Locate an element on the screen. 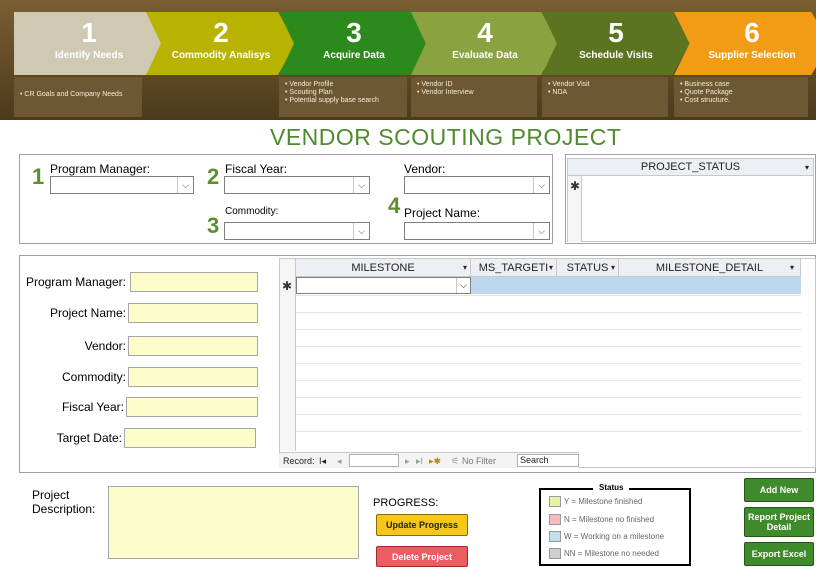 This screenshot has height=567, width=816. new-record-button: ▸✱ is located at coordinates (435, 461).